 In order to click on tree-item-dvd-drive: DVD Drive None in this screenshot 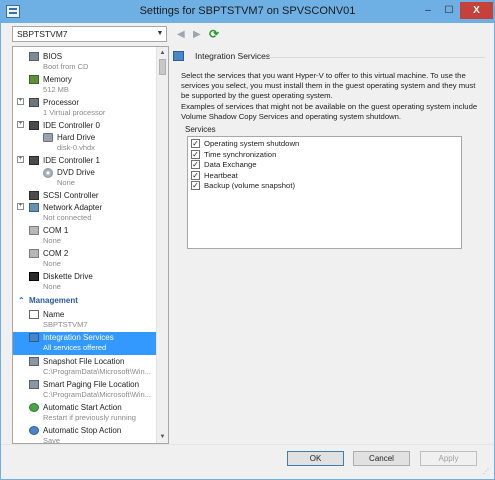, I will do `click(85, 178)`.